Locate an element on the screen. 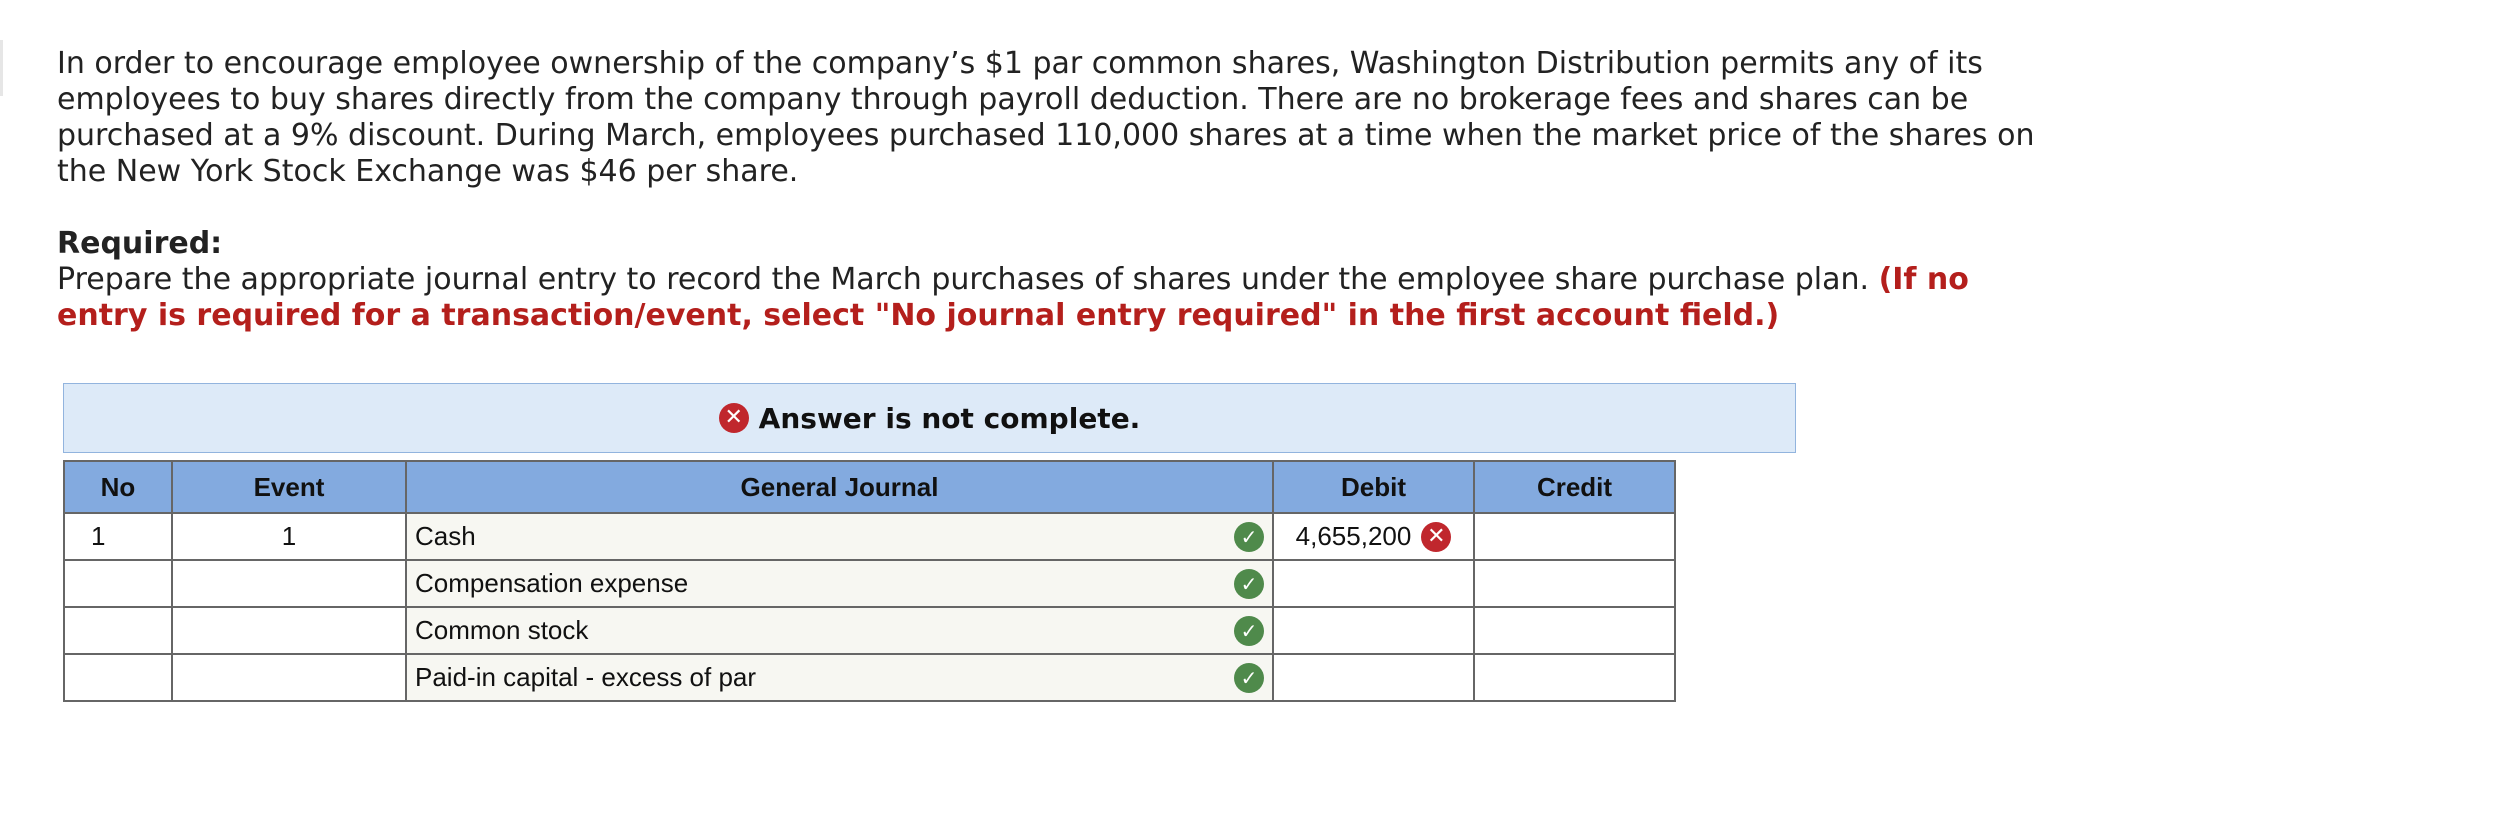 The height and width of the screenshot is (824, 2516). table-row: Paid-in capital - excess of par ✓ is located at coordinates (869, 677).